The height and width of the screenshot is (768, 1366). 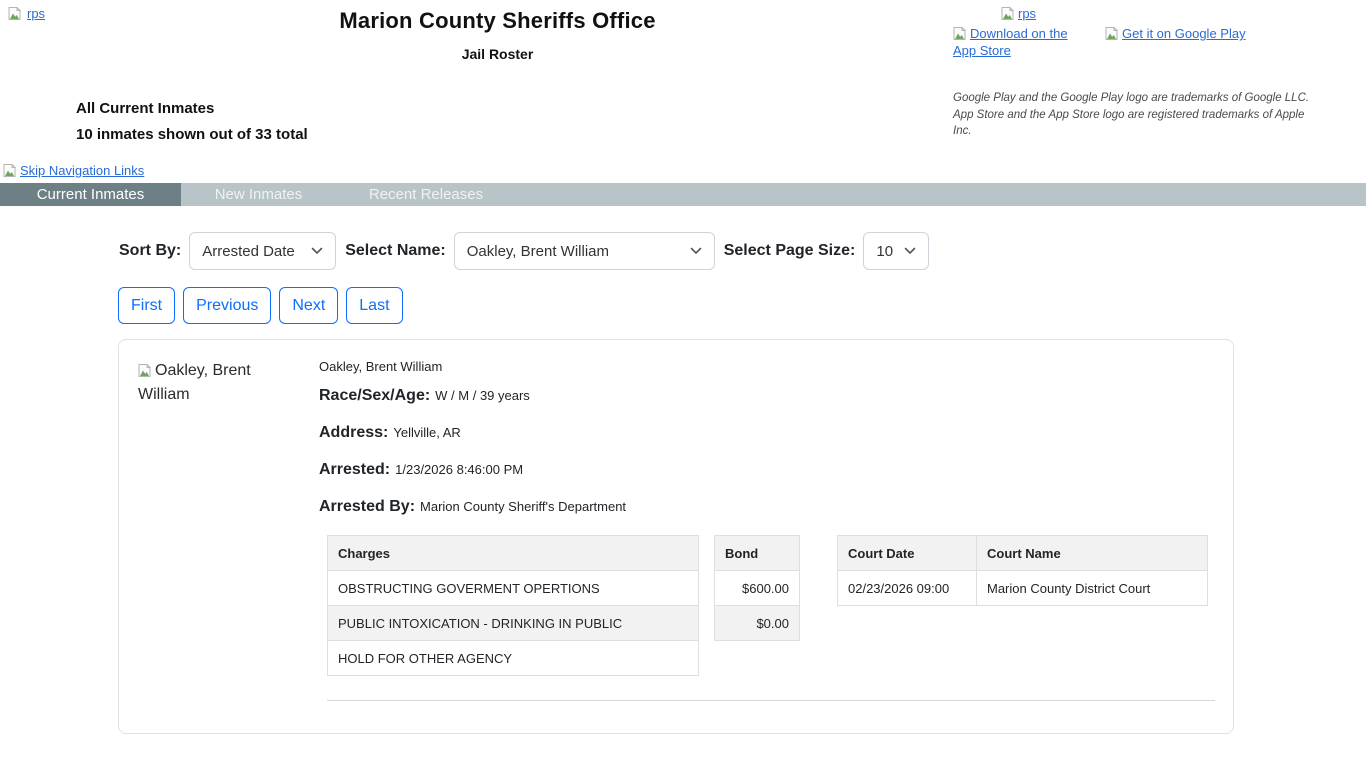 I want to click on bond-table: Bond $600.00 $0.00, so click(x=757, y=588).